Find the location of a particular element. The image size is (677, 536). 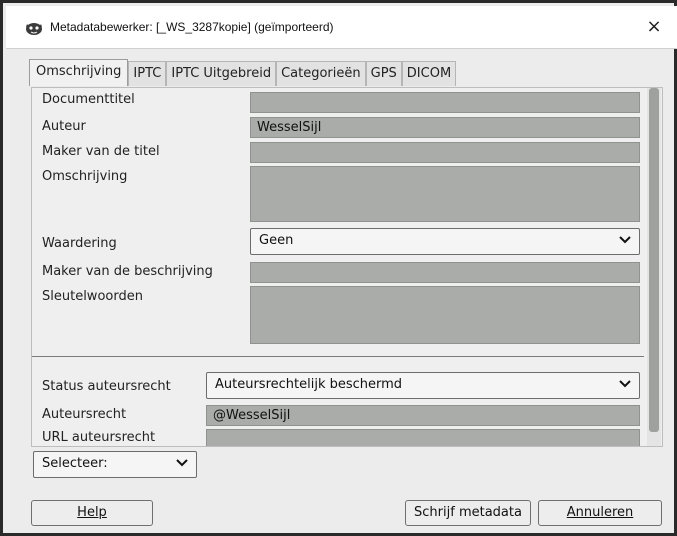

auteur-label: Auteur is located at coordinates (64, 126).